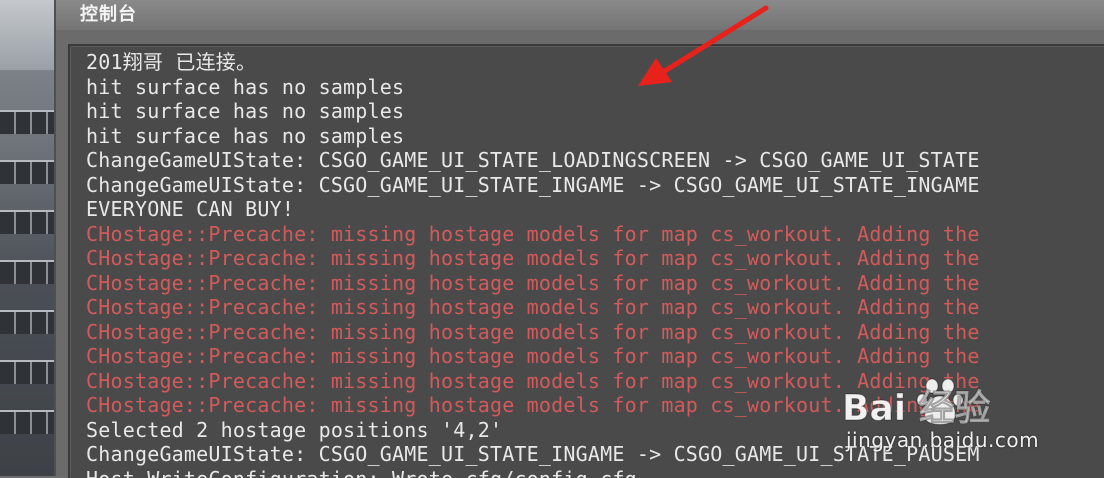 The height and width of the screenshot is (478, 1104). I want to click on window-title: 控制台, so click(108, 13).